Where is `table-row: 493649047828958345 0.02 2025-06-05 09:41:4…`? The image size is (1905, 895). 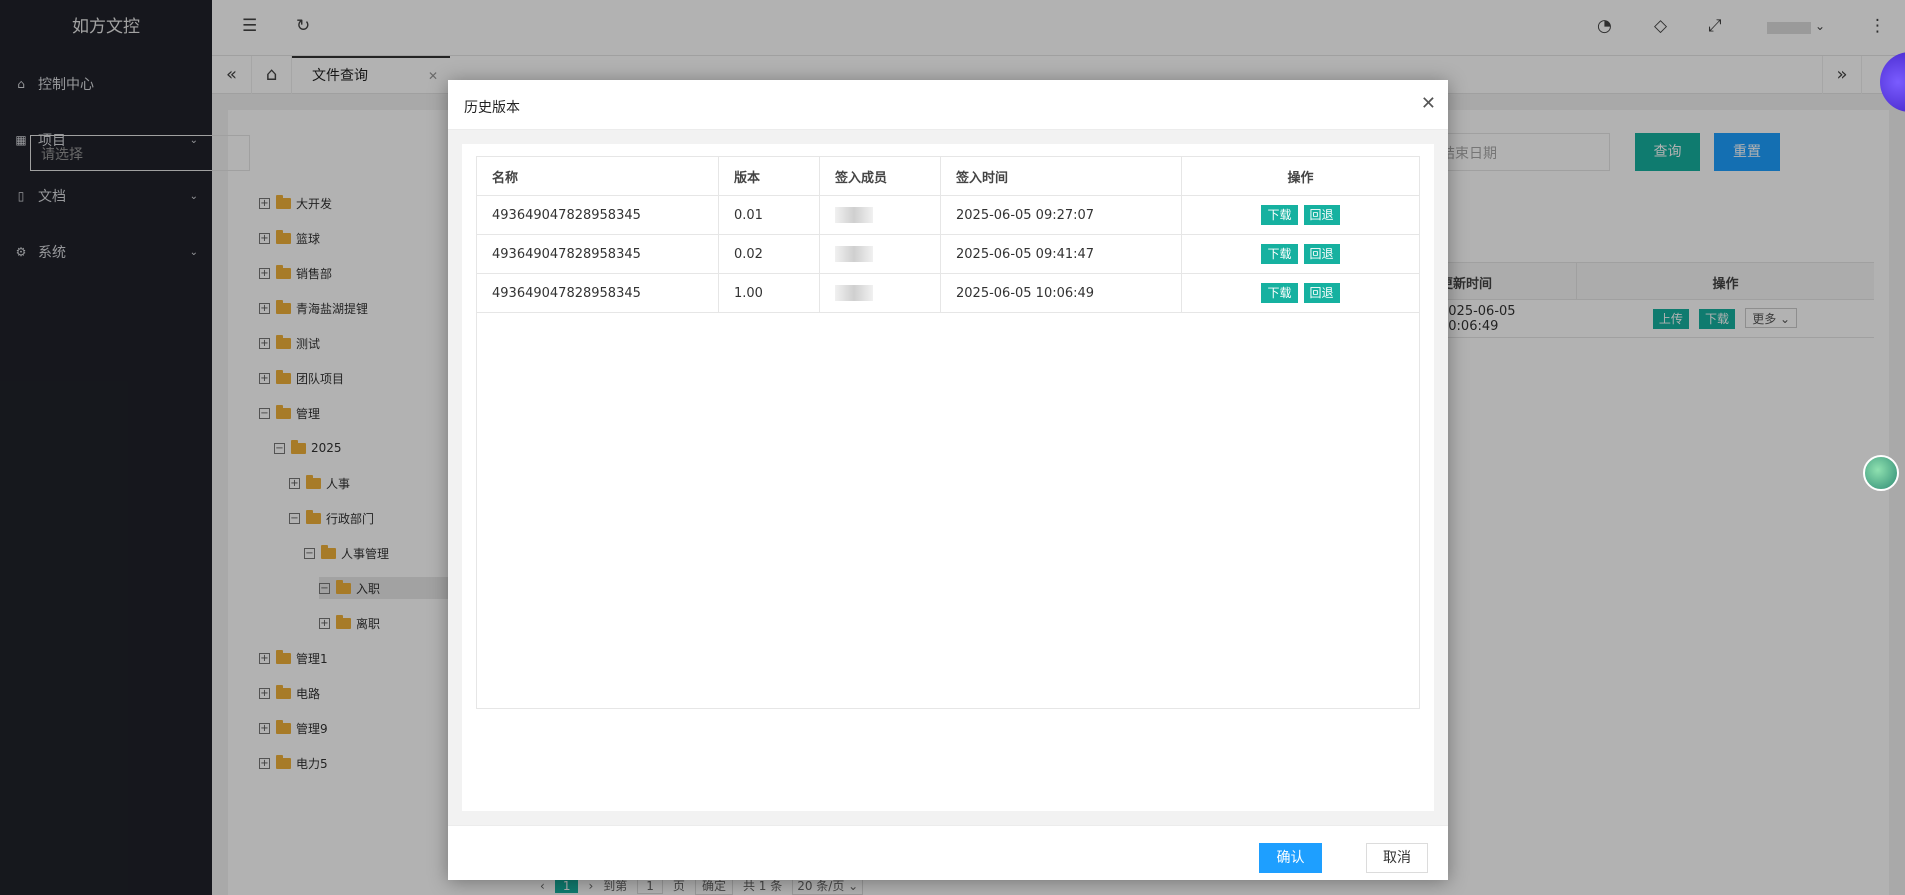 table-row: 493649047828958345 0.02 2025-06-05 09:41:4… is located at coordinates (948, 254).